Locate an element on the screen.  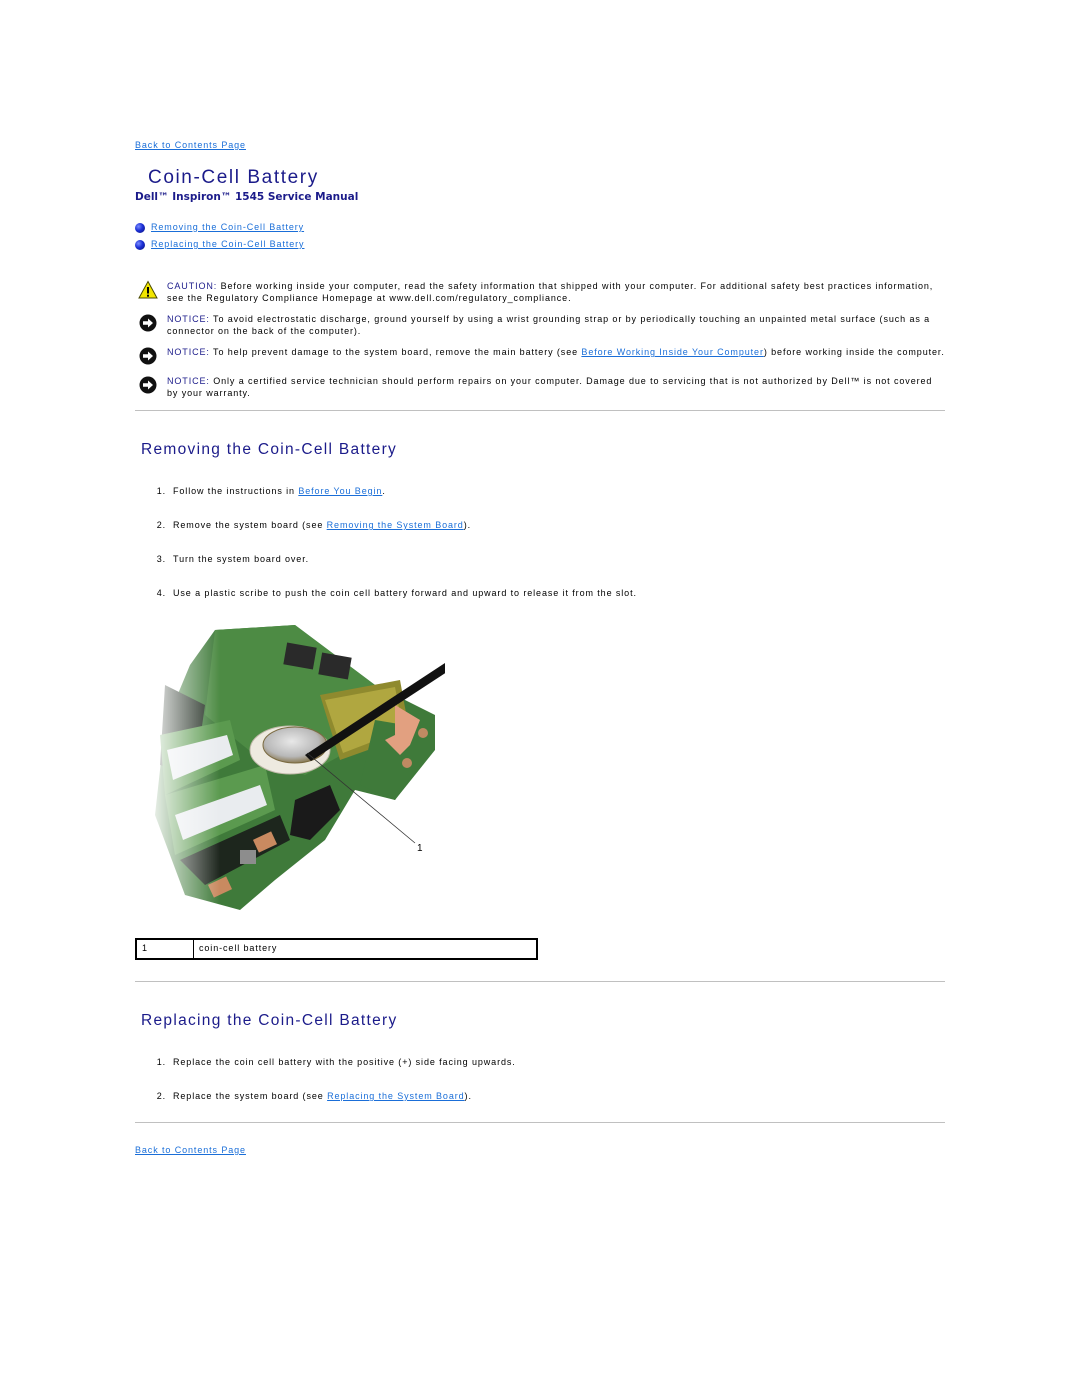
back-to-contents-link-bottom: Back to Contents Page is located at coordinates (190, 1151).